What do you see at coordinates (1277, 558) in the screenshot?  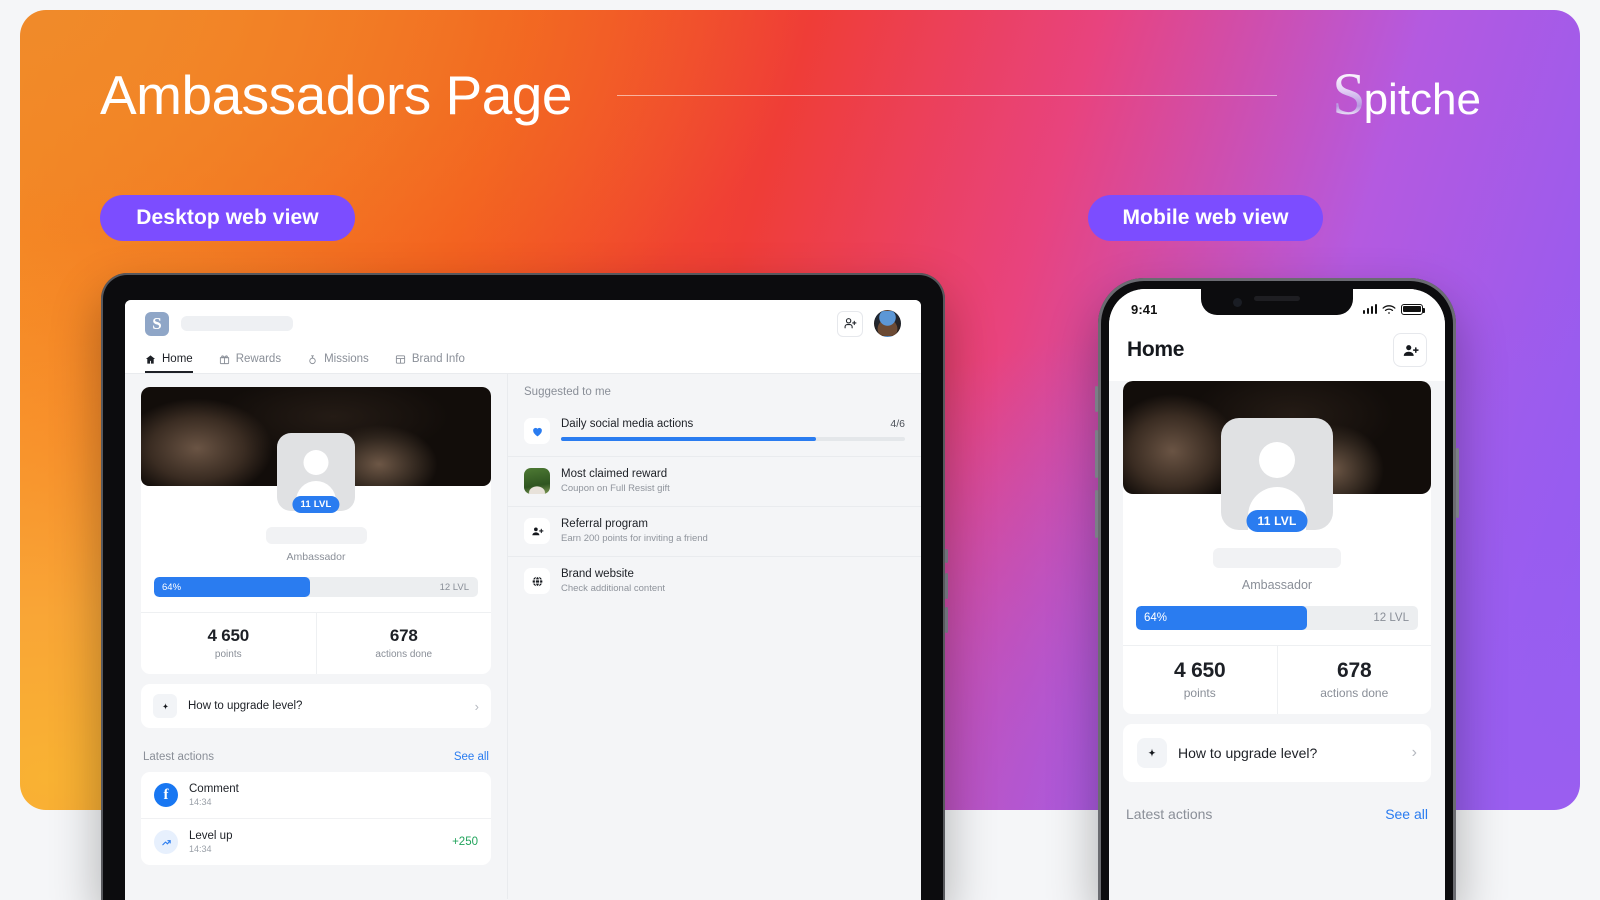 I see `user-name-placeholder` at bounding box center [1277, 558].